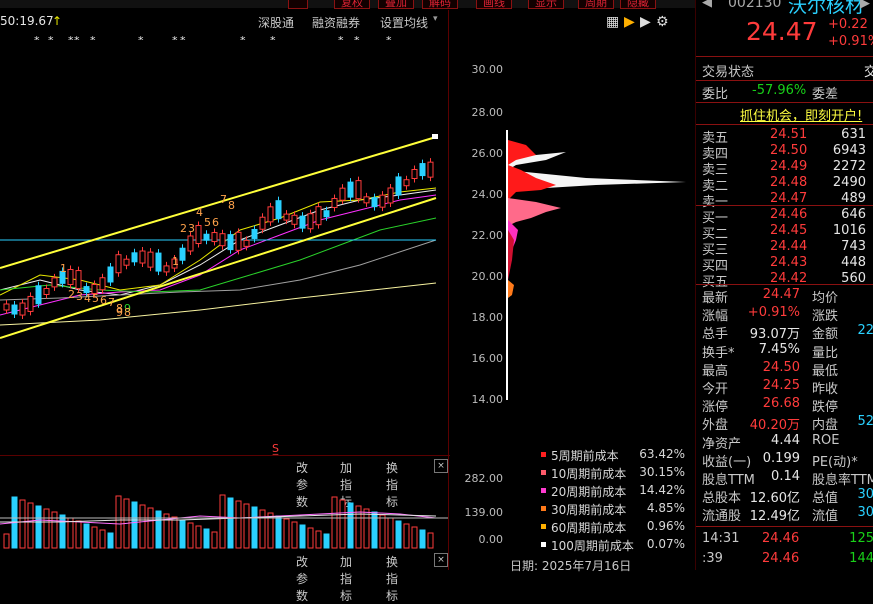  What do you see at coordinates (487, 69) in the screenshot?
I see `price-axis-label: 30.00` at bounding box center [487, 69].